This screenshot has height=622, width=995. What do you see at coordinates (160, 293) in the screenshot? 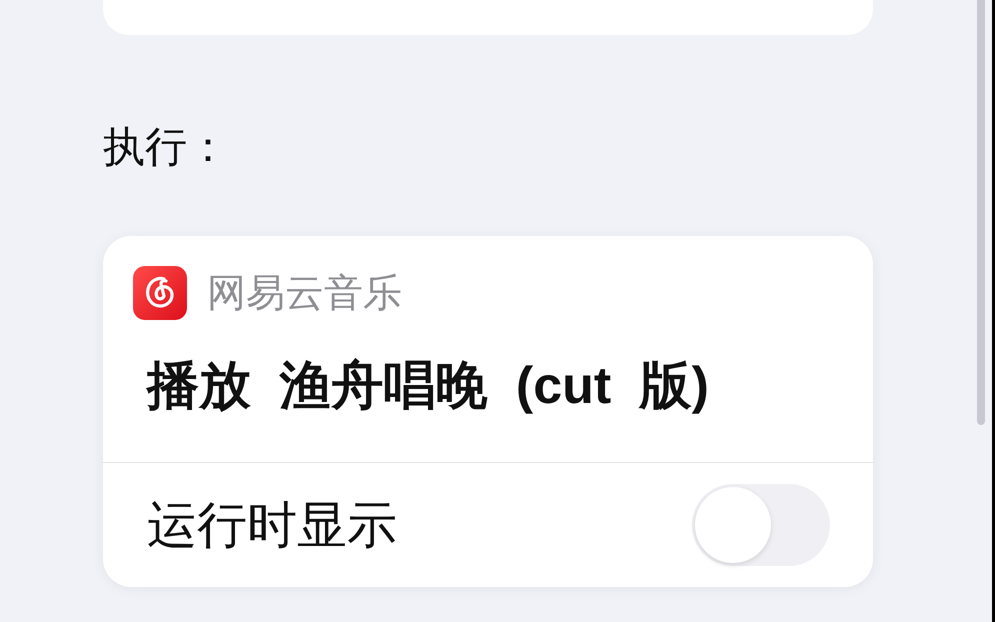
I see `swirl-logo-icon` at bounding box center [160, 293].